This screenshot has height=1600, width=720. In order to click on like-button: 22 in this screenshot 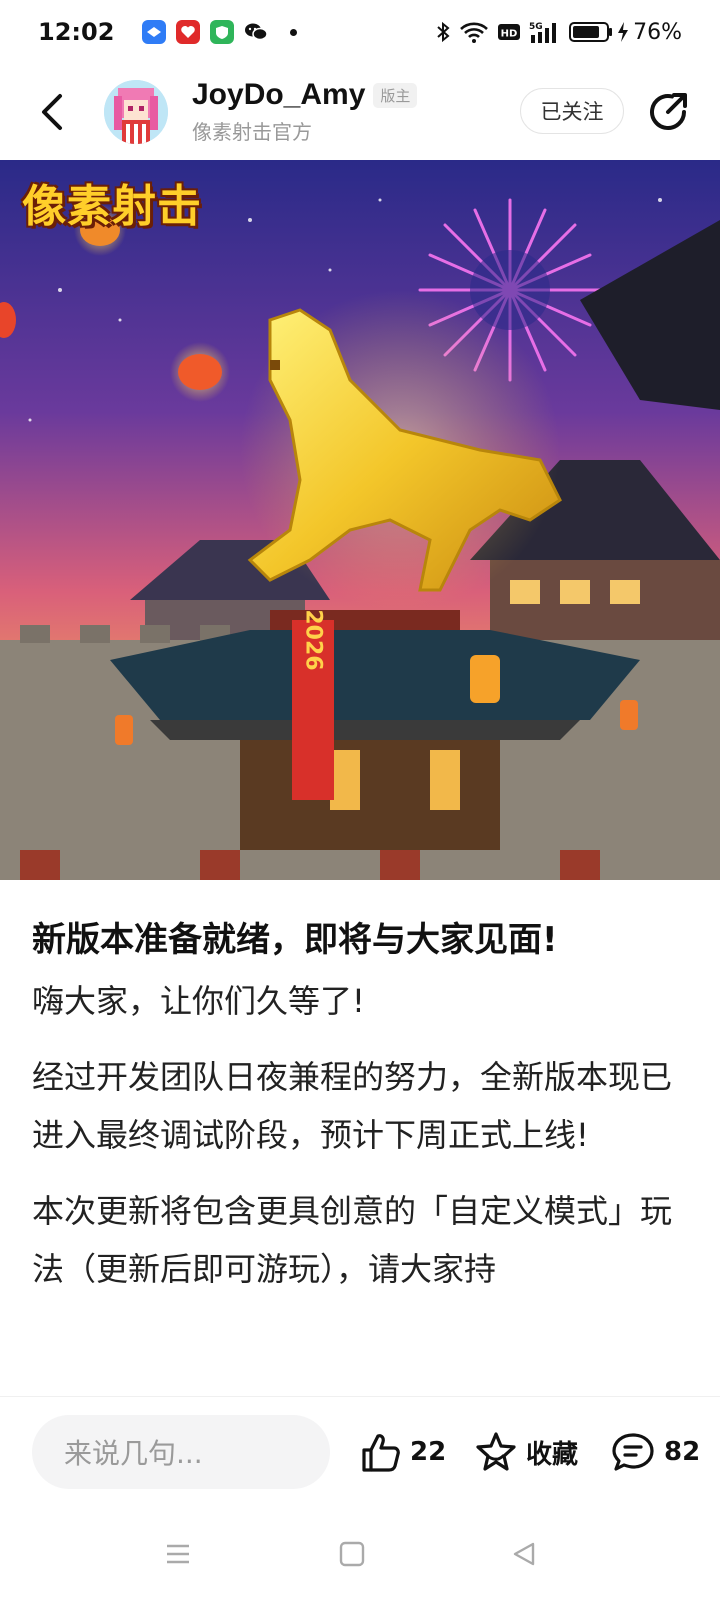, I will do `click(402, 1452)`.